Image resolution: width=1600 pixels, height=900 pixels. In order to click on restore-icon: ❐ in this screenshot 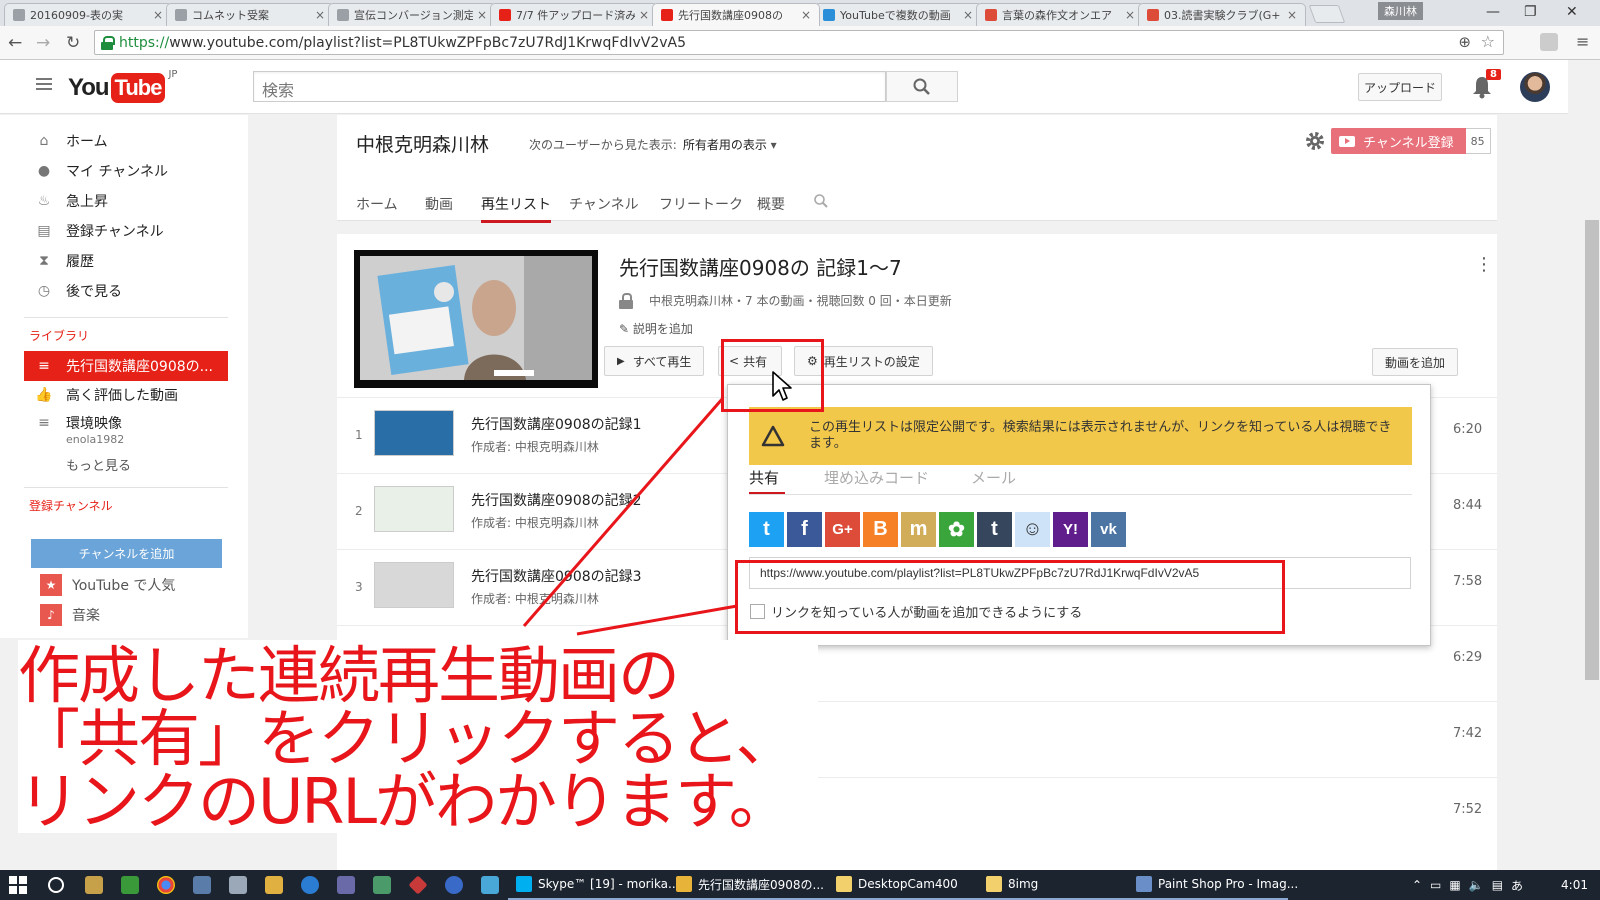, I will do `click(1530, 12)`.